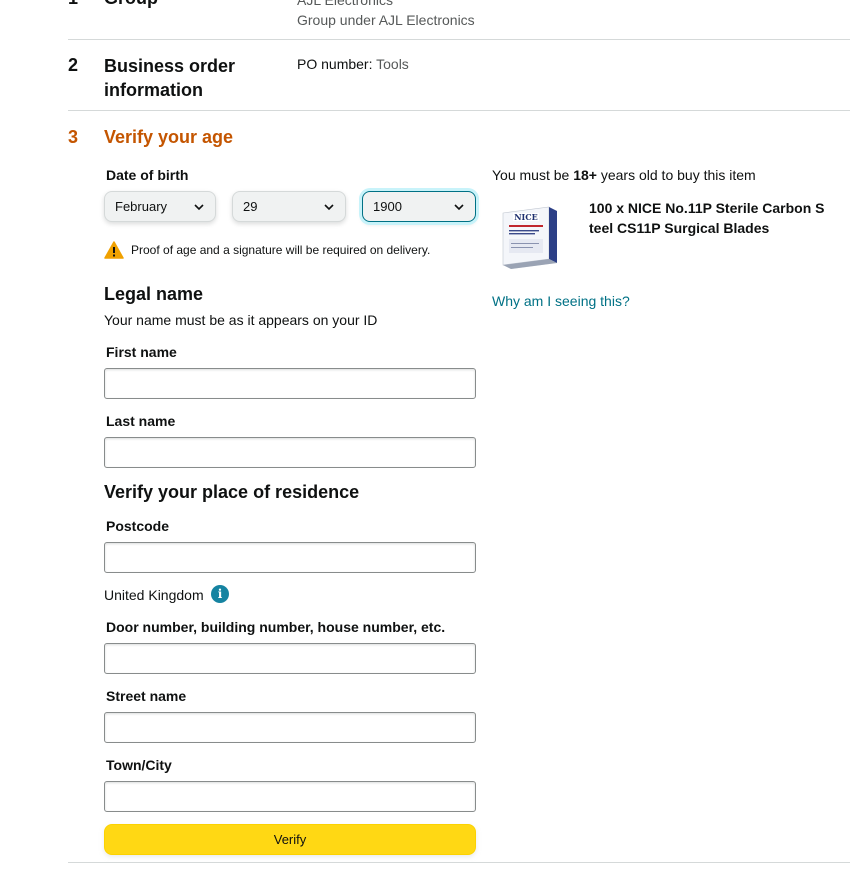 The width and height of the screenshot is (850, 874). What do you see at coordinates (250, 206) in the screenshot?
I see `dob-day-value: 29` at bounding box center [250, 206].